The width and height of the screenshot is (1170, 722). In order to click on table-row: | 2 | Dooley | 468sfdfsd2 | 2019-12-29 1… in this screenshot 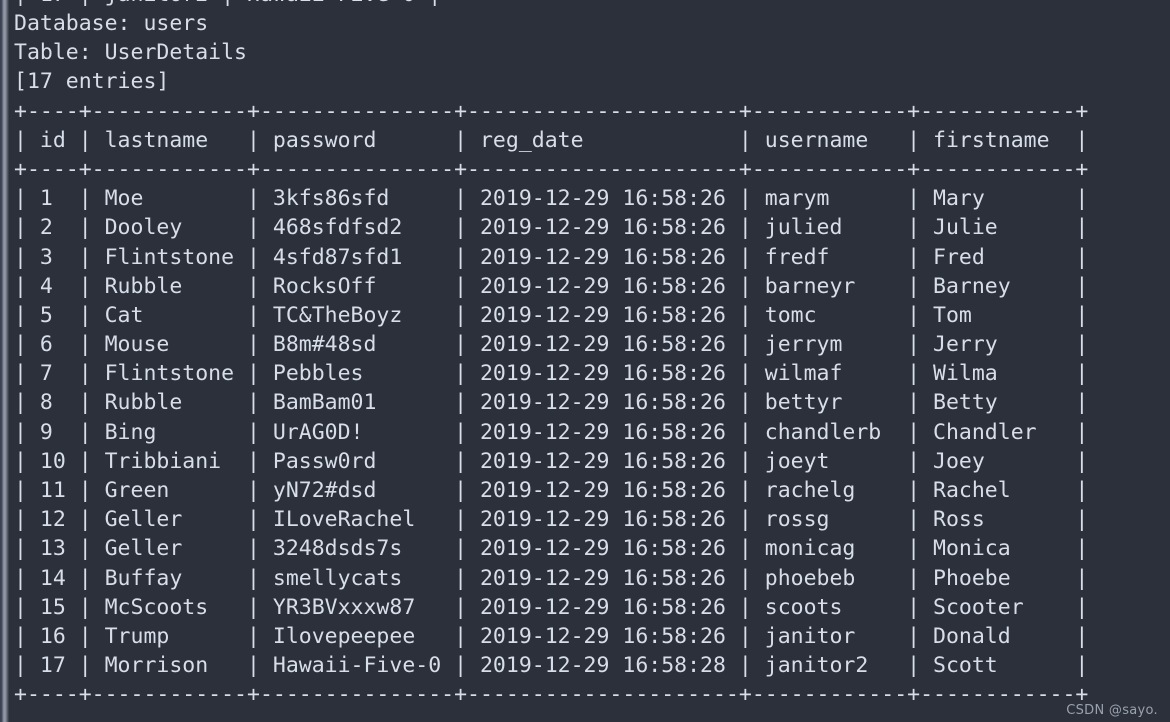, I will do `click(551, 228)`.